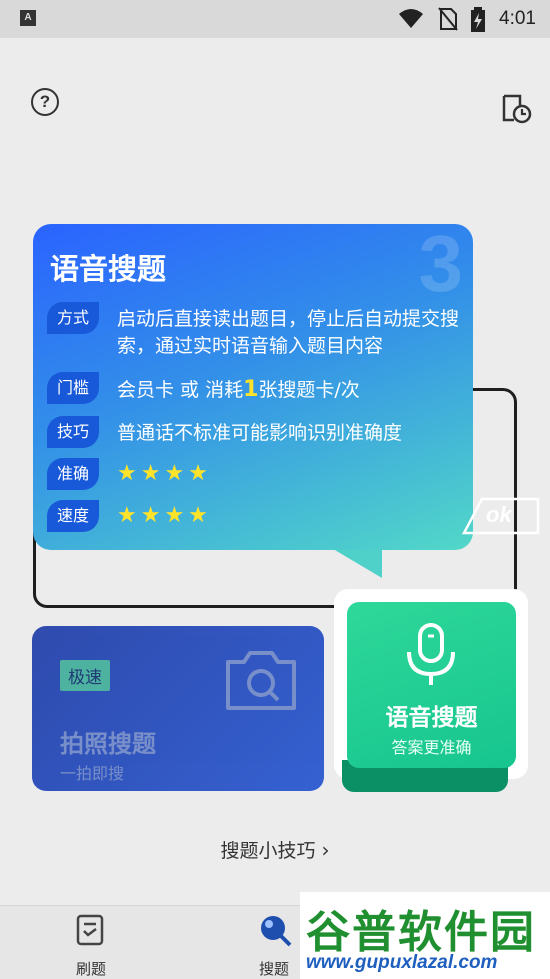  Describe the element at coordinates (90, 969) in the screenshot. I see `nav-label-practice: 刷题` at that location.